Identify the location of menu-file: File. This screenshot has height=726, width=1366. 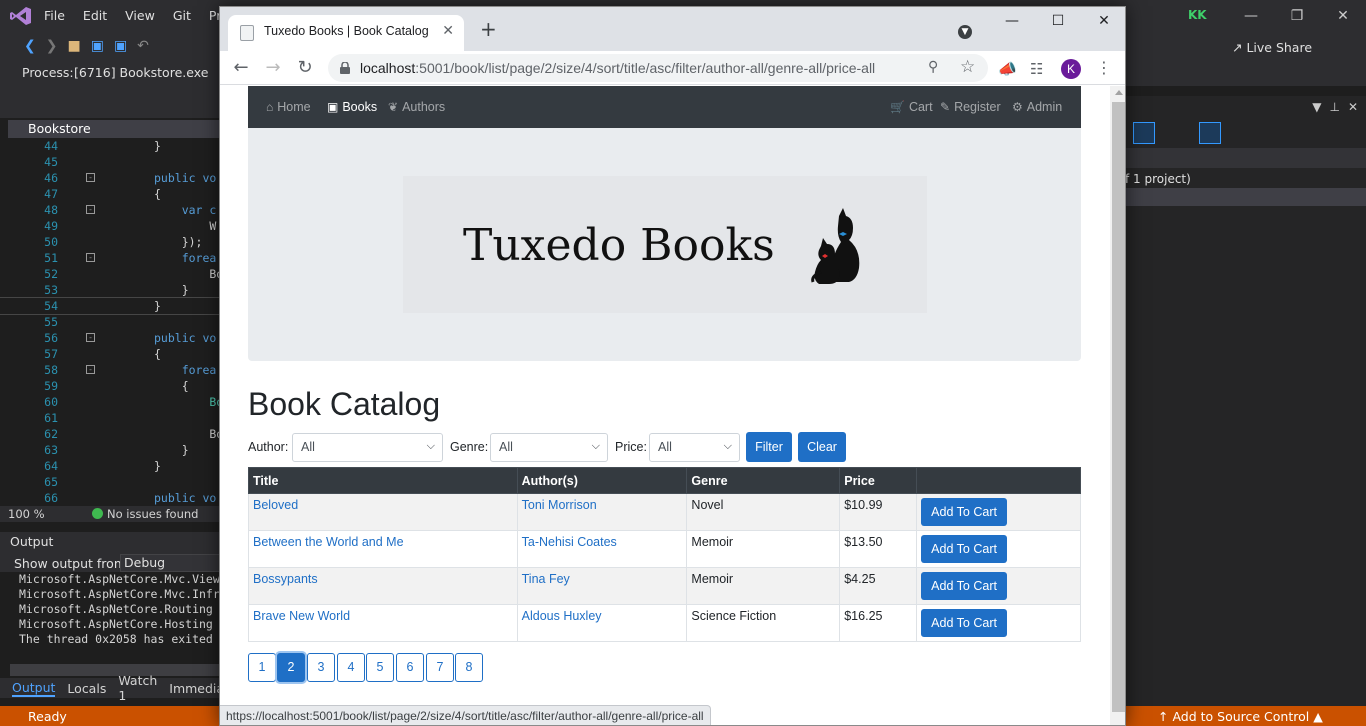
(54, 15).